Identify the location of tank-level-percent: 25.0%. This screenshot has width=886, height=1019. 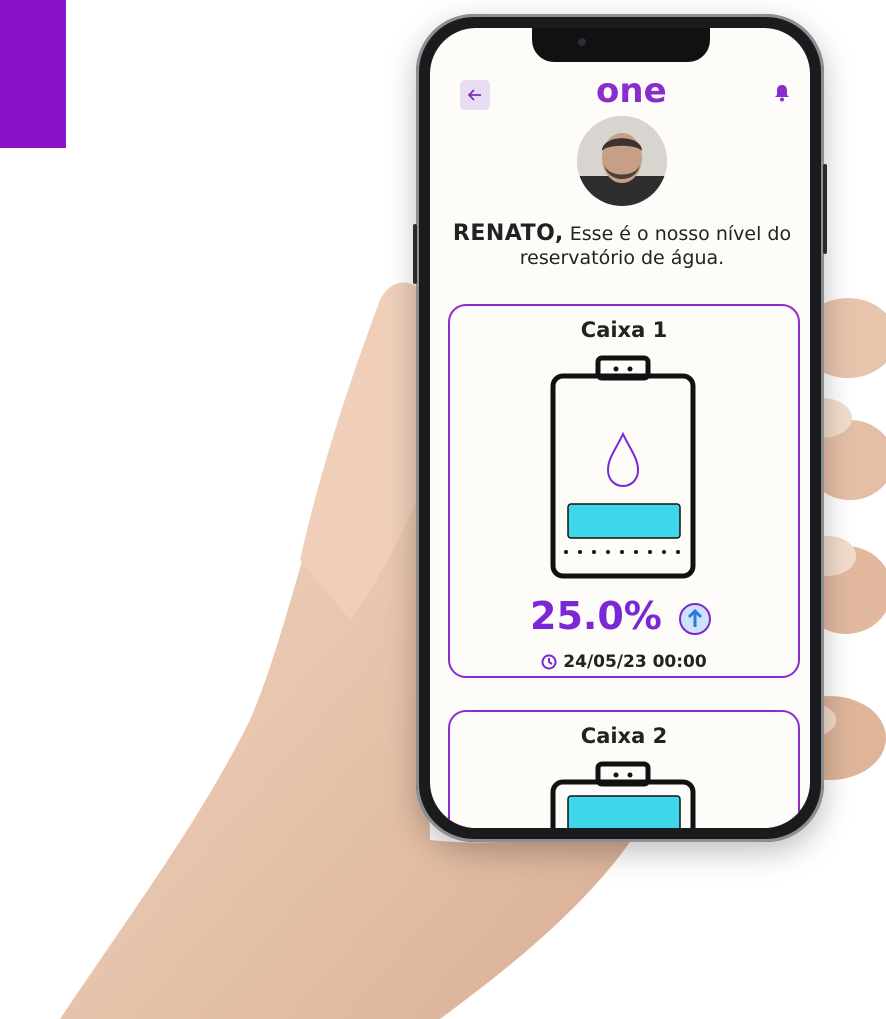
(596, 616).